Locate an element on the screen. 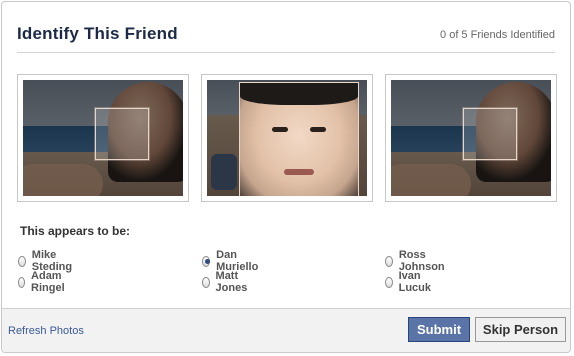 This screenshot has height=356, width=574. option-label: Ivan Lucuk is located at coordinates (415, 282).